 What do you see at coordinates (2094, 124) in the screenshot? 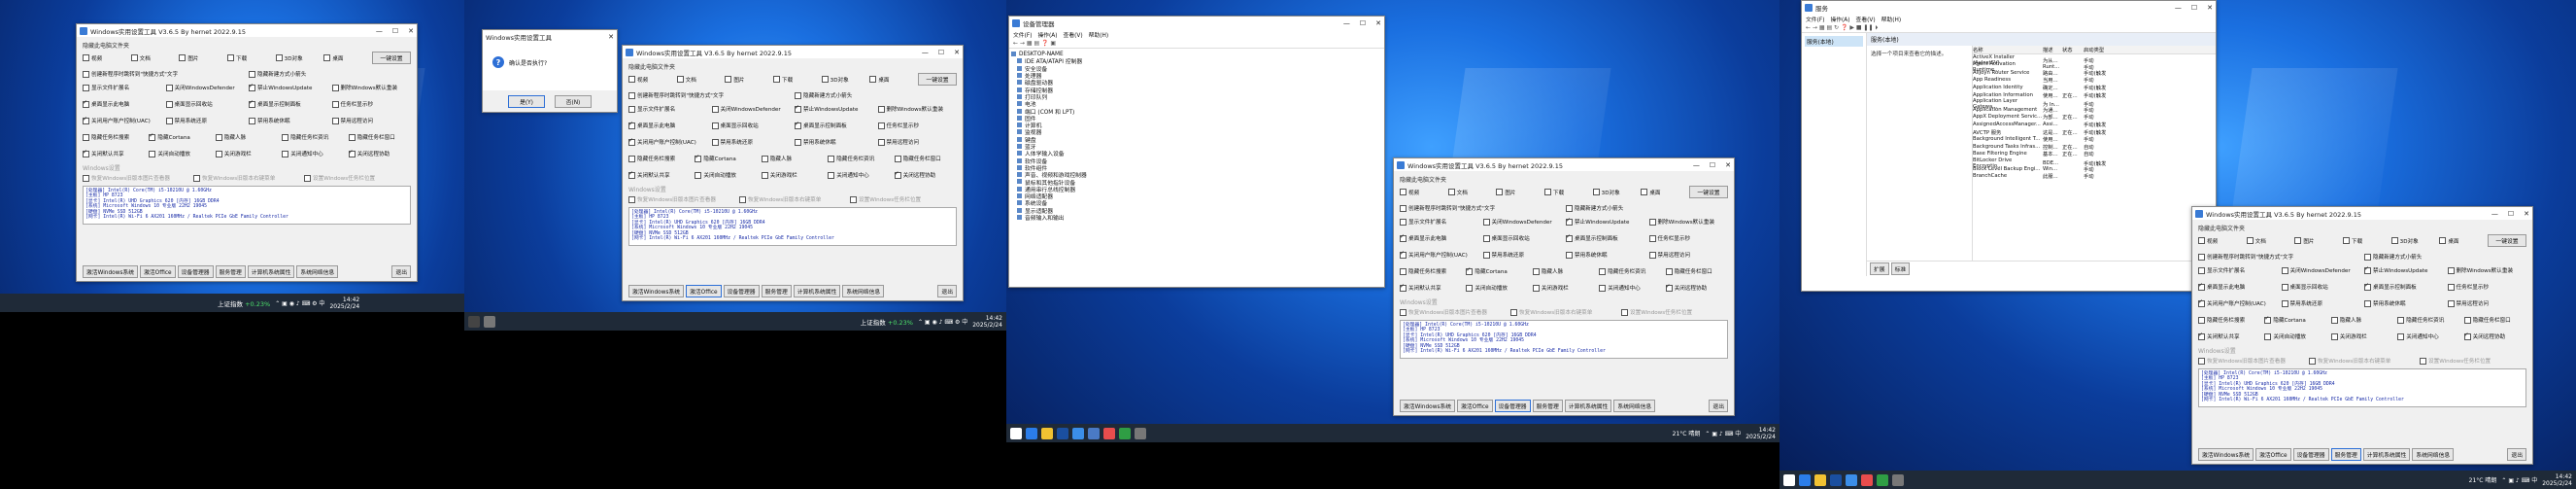
I see `table-row: AssignedAccessManager... Assi... 手动(触发` at bounding box center [2094, 124].